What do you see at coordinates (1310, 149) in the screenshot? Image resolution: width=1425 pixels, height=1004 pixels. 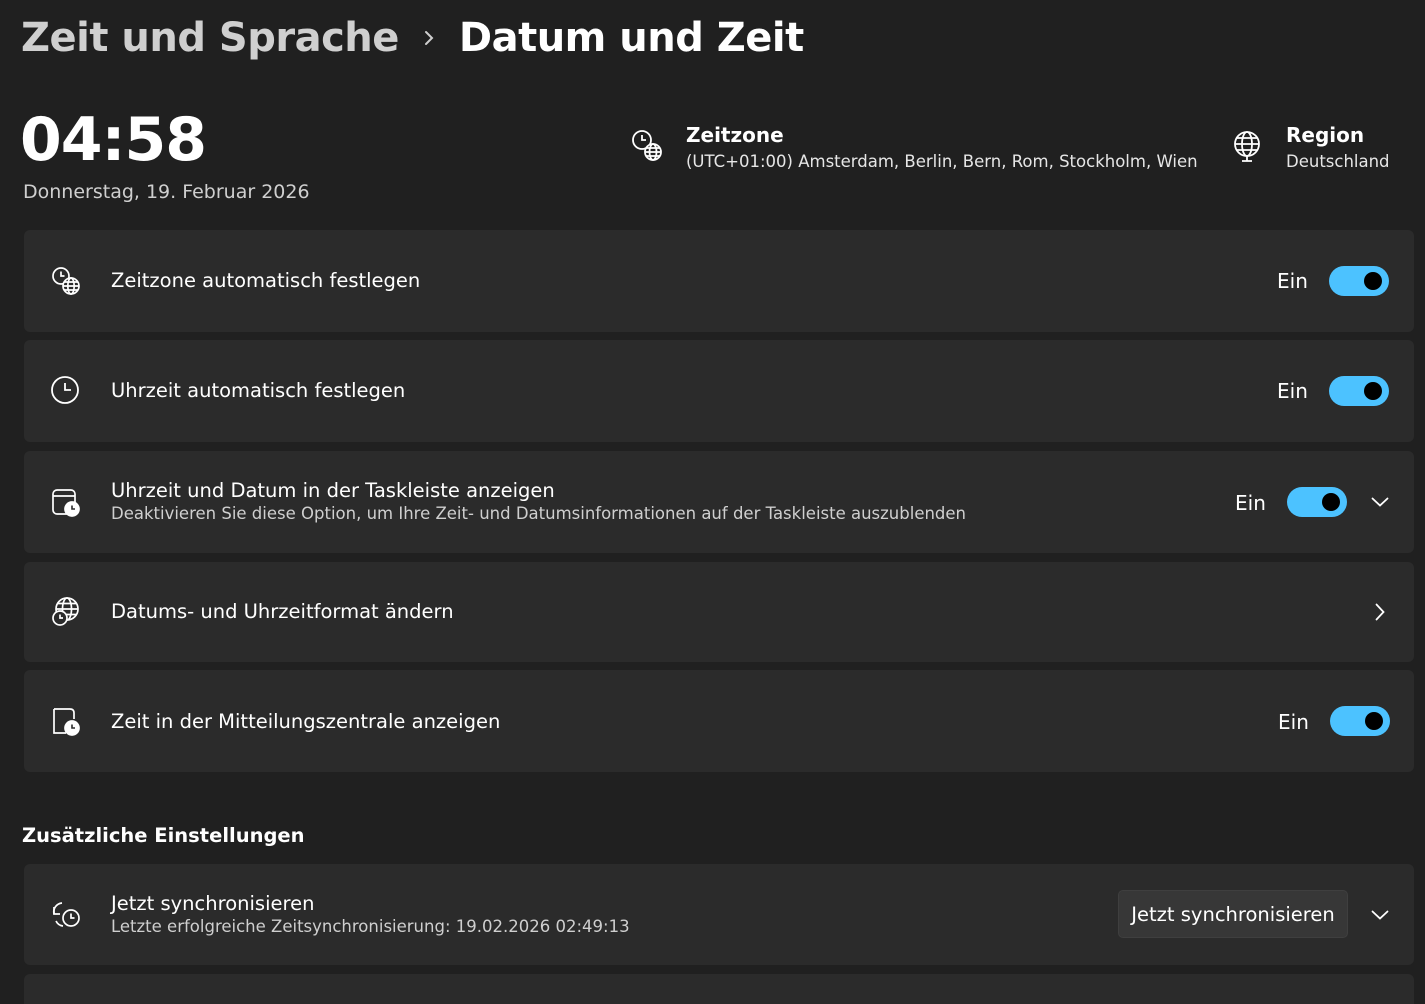 I see `region-info: Region Deutschland` at bounding box center [1310, 149].